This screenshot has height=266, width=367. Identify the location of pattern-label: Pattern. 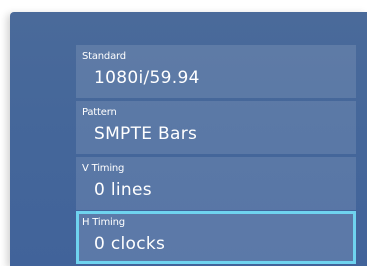
(99, 112).